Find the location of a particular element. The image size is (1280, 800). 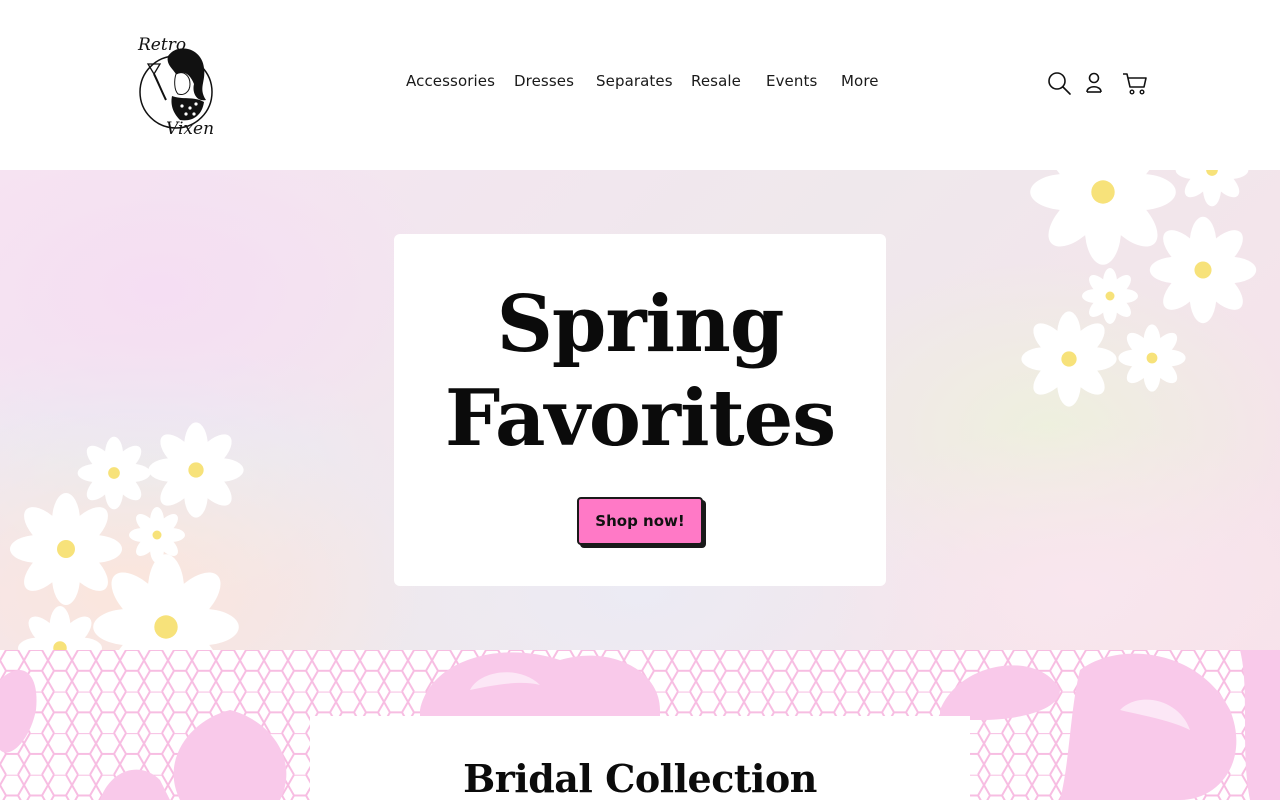

user-icon is located at coordinates (1094, 85).